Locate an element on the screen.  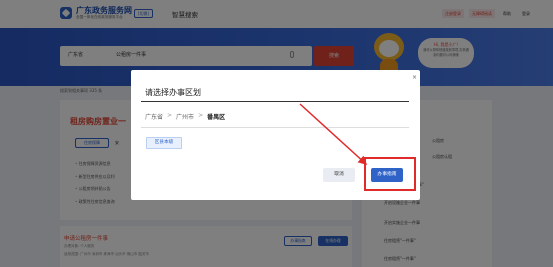
region-district: 番禺区 is located at coordinates (216, 116).